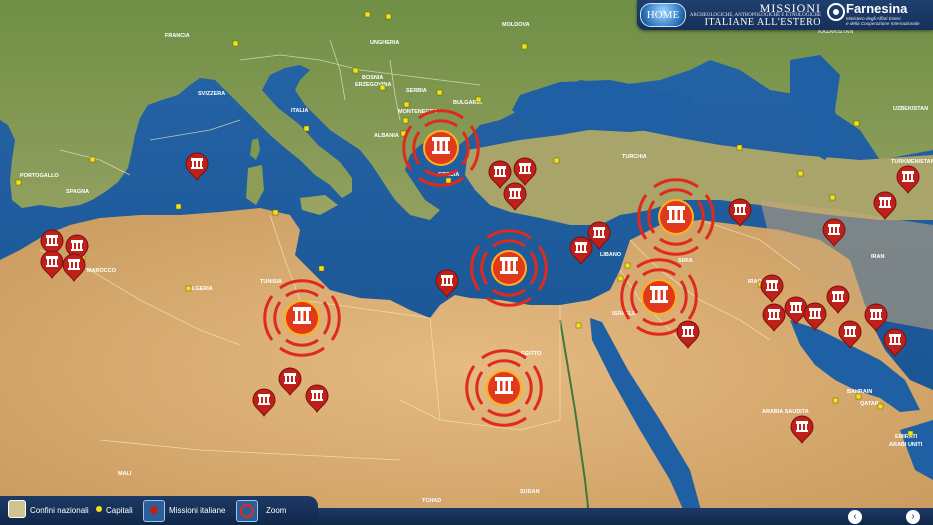  I want to click on svg-text: SERBIA, so click(416, 91).